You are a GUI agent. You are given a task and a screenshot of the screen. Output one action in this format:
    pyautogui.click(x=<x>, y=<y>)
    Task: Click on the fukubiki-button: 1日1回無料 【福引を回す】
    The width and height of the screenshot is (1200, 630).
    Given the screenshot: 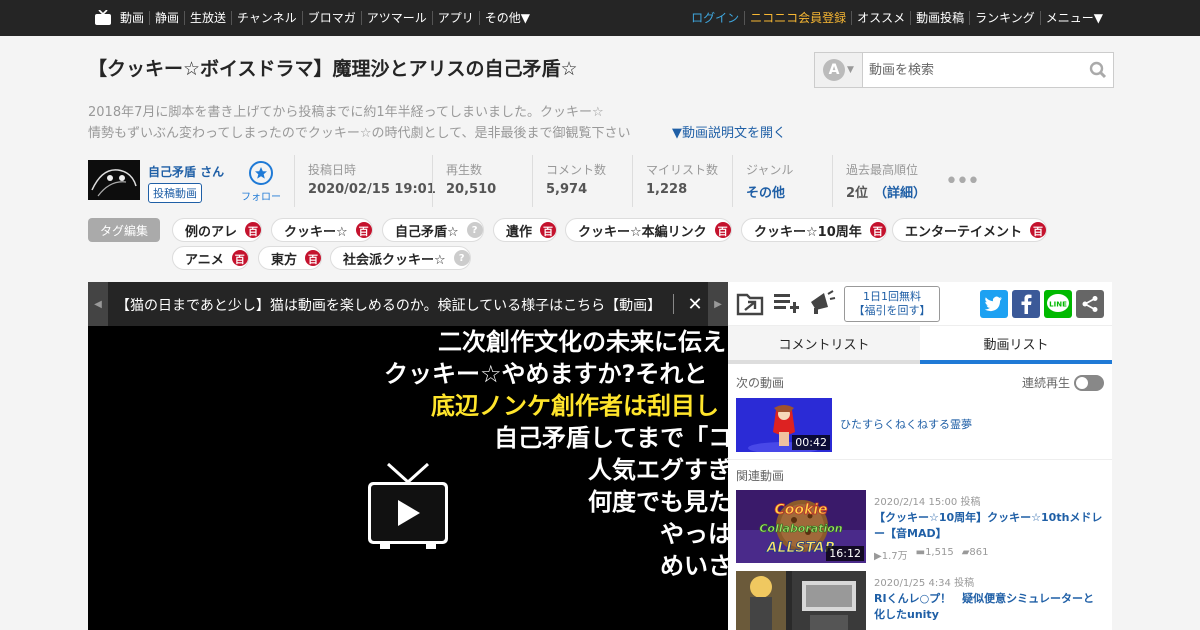 What is the action you would take?
    pyautogui.click(x=892, y=304)
    